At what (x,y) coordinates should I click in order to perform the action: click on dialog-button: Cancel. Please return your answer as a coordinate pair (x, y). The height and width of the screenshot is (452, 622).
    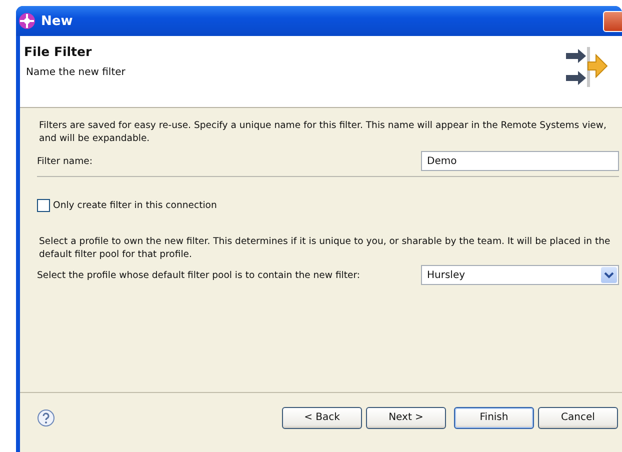
    Looking at the image, I should click on (578, 417).